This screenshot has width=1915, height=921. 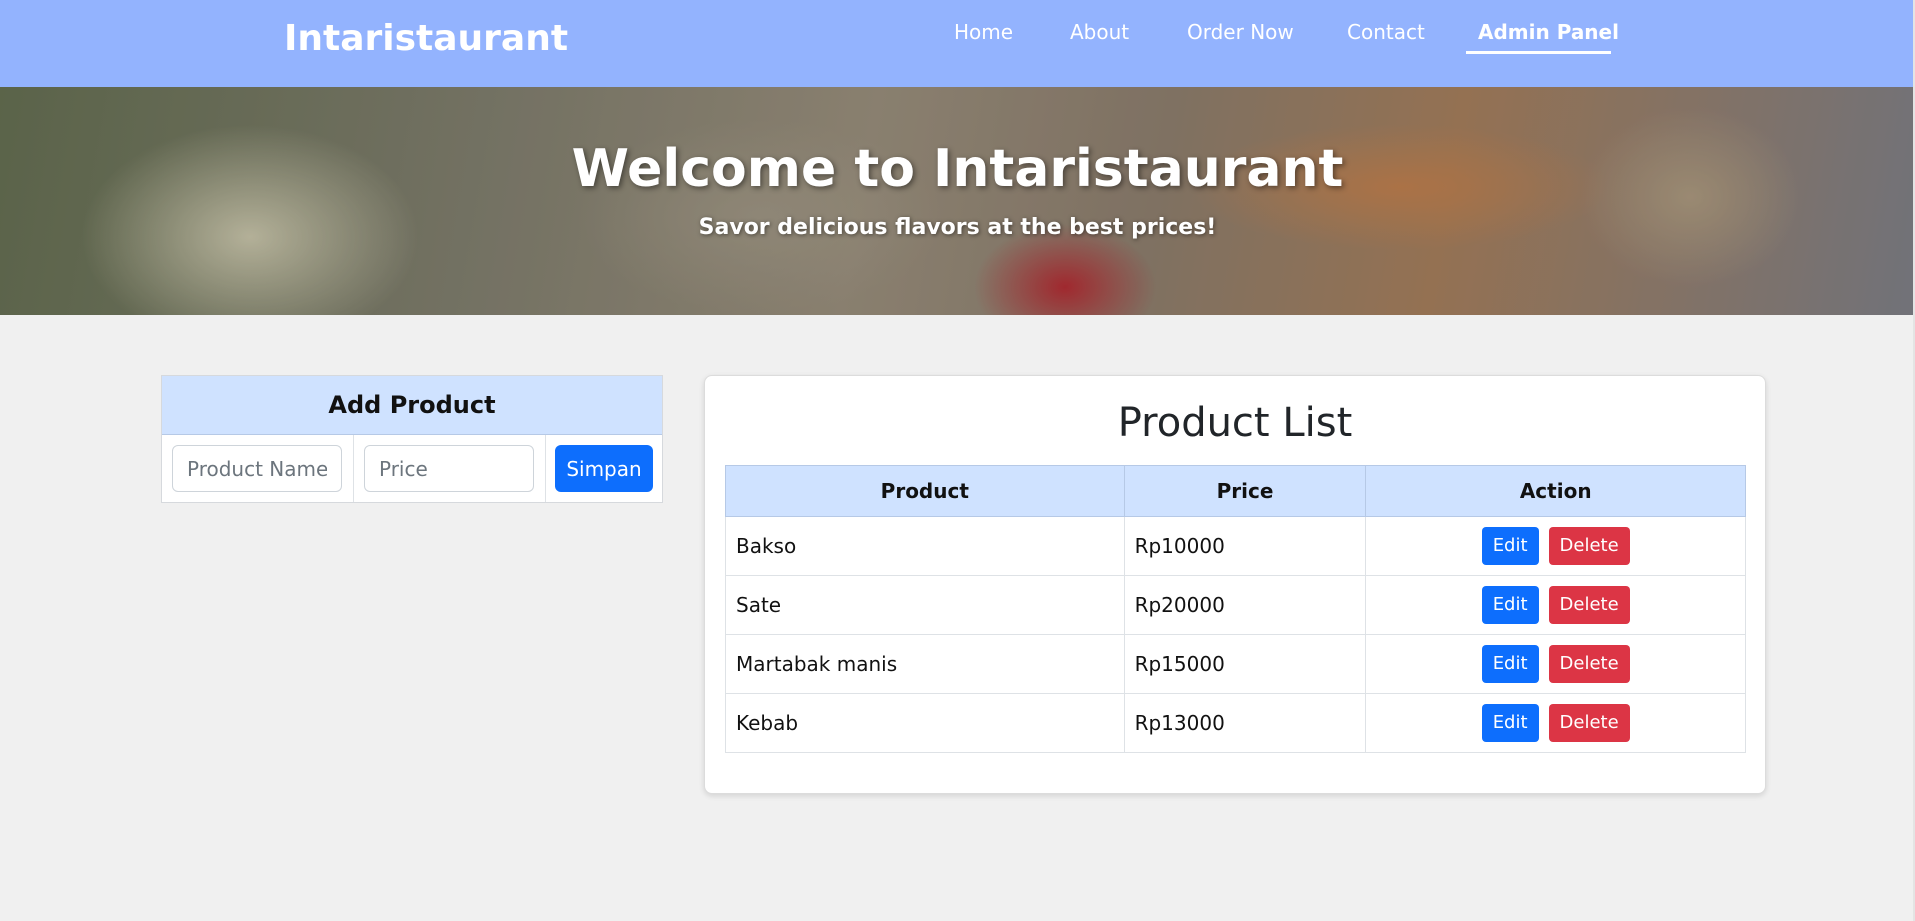 What do you see at coordinates (604, 468) in the screenshot?
I see `save-product-button: Simpan` at bounding box center [604, 468].